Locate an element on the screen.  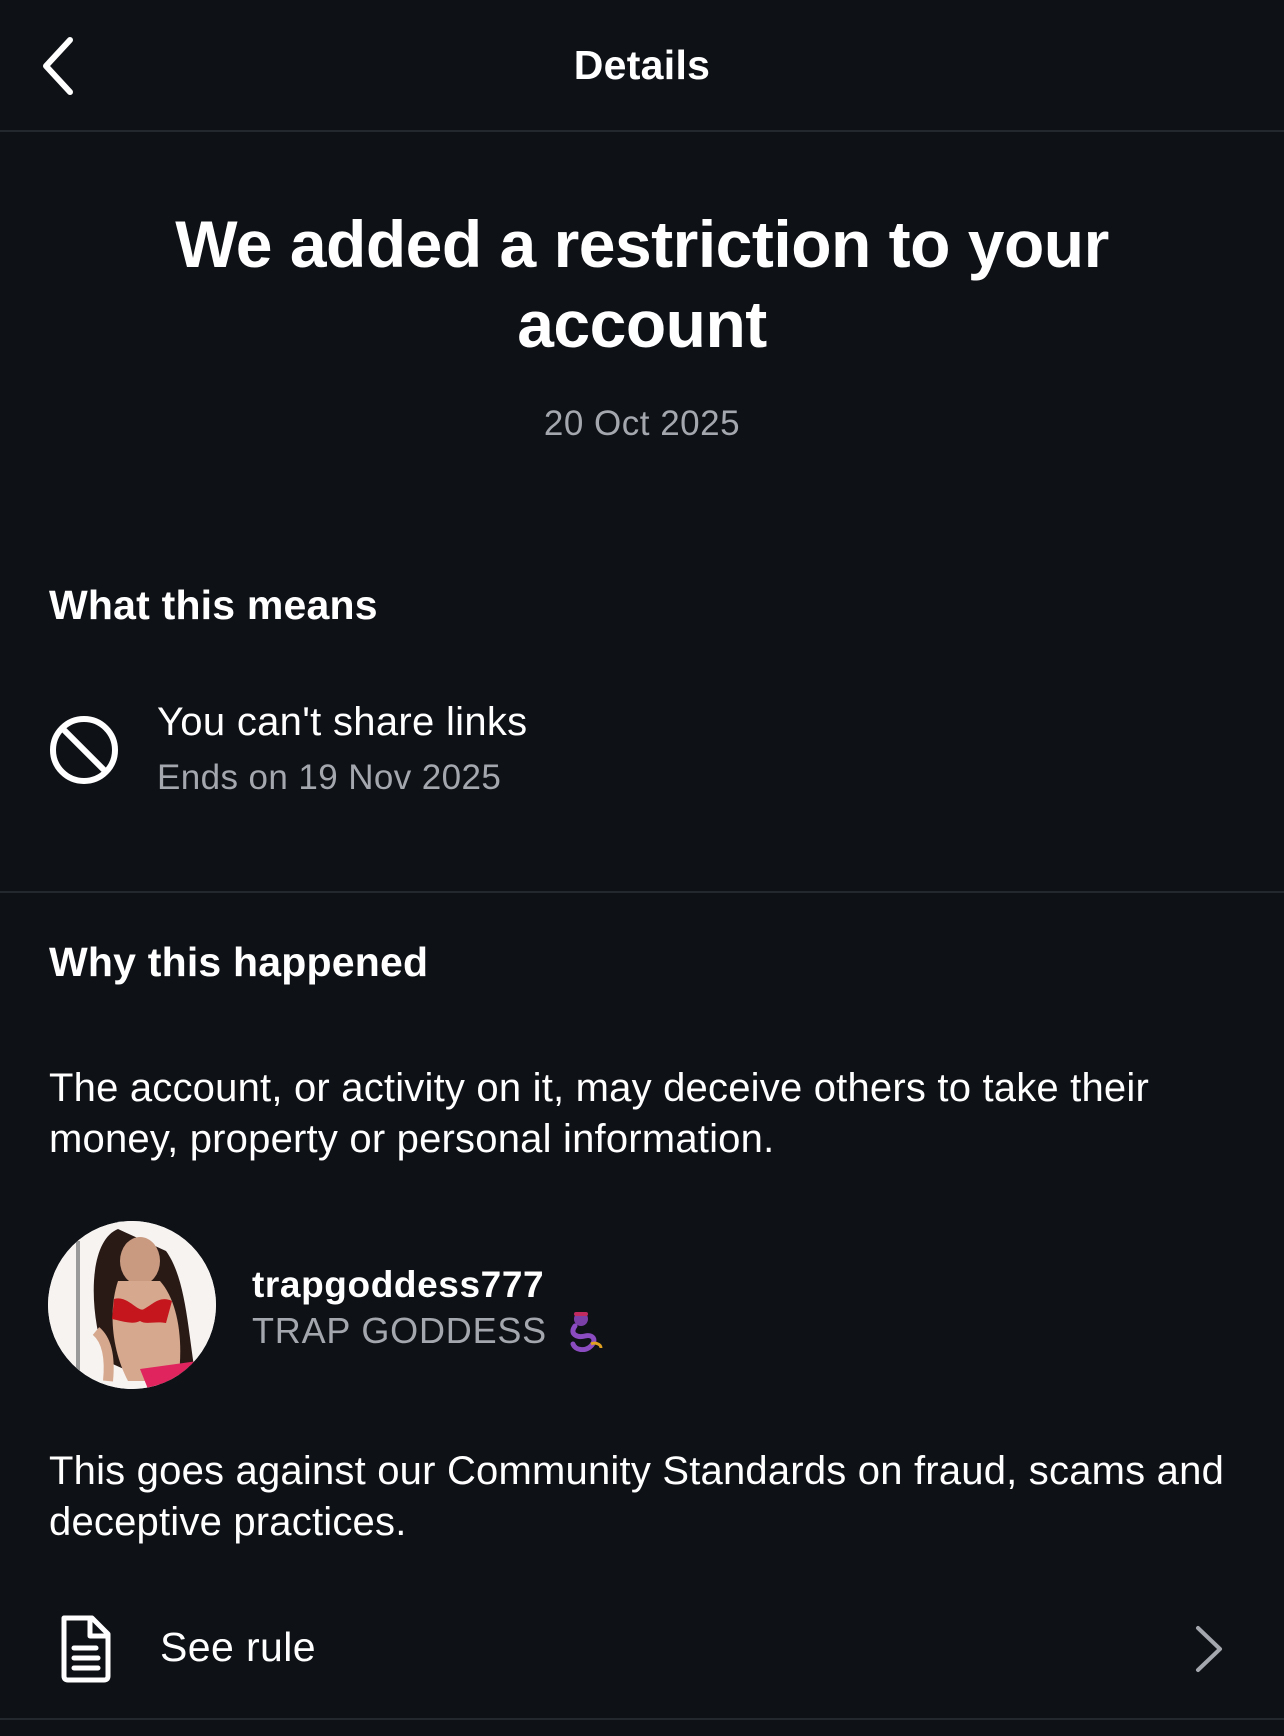
page-title: Details is located at coordinates (642, 65).